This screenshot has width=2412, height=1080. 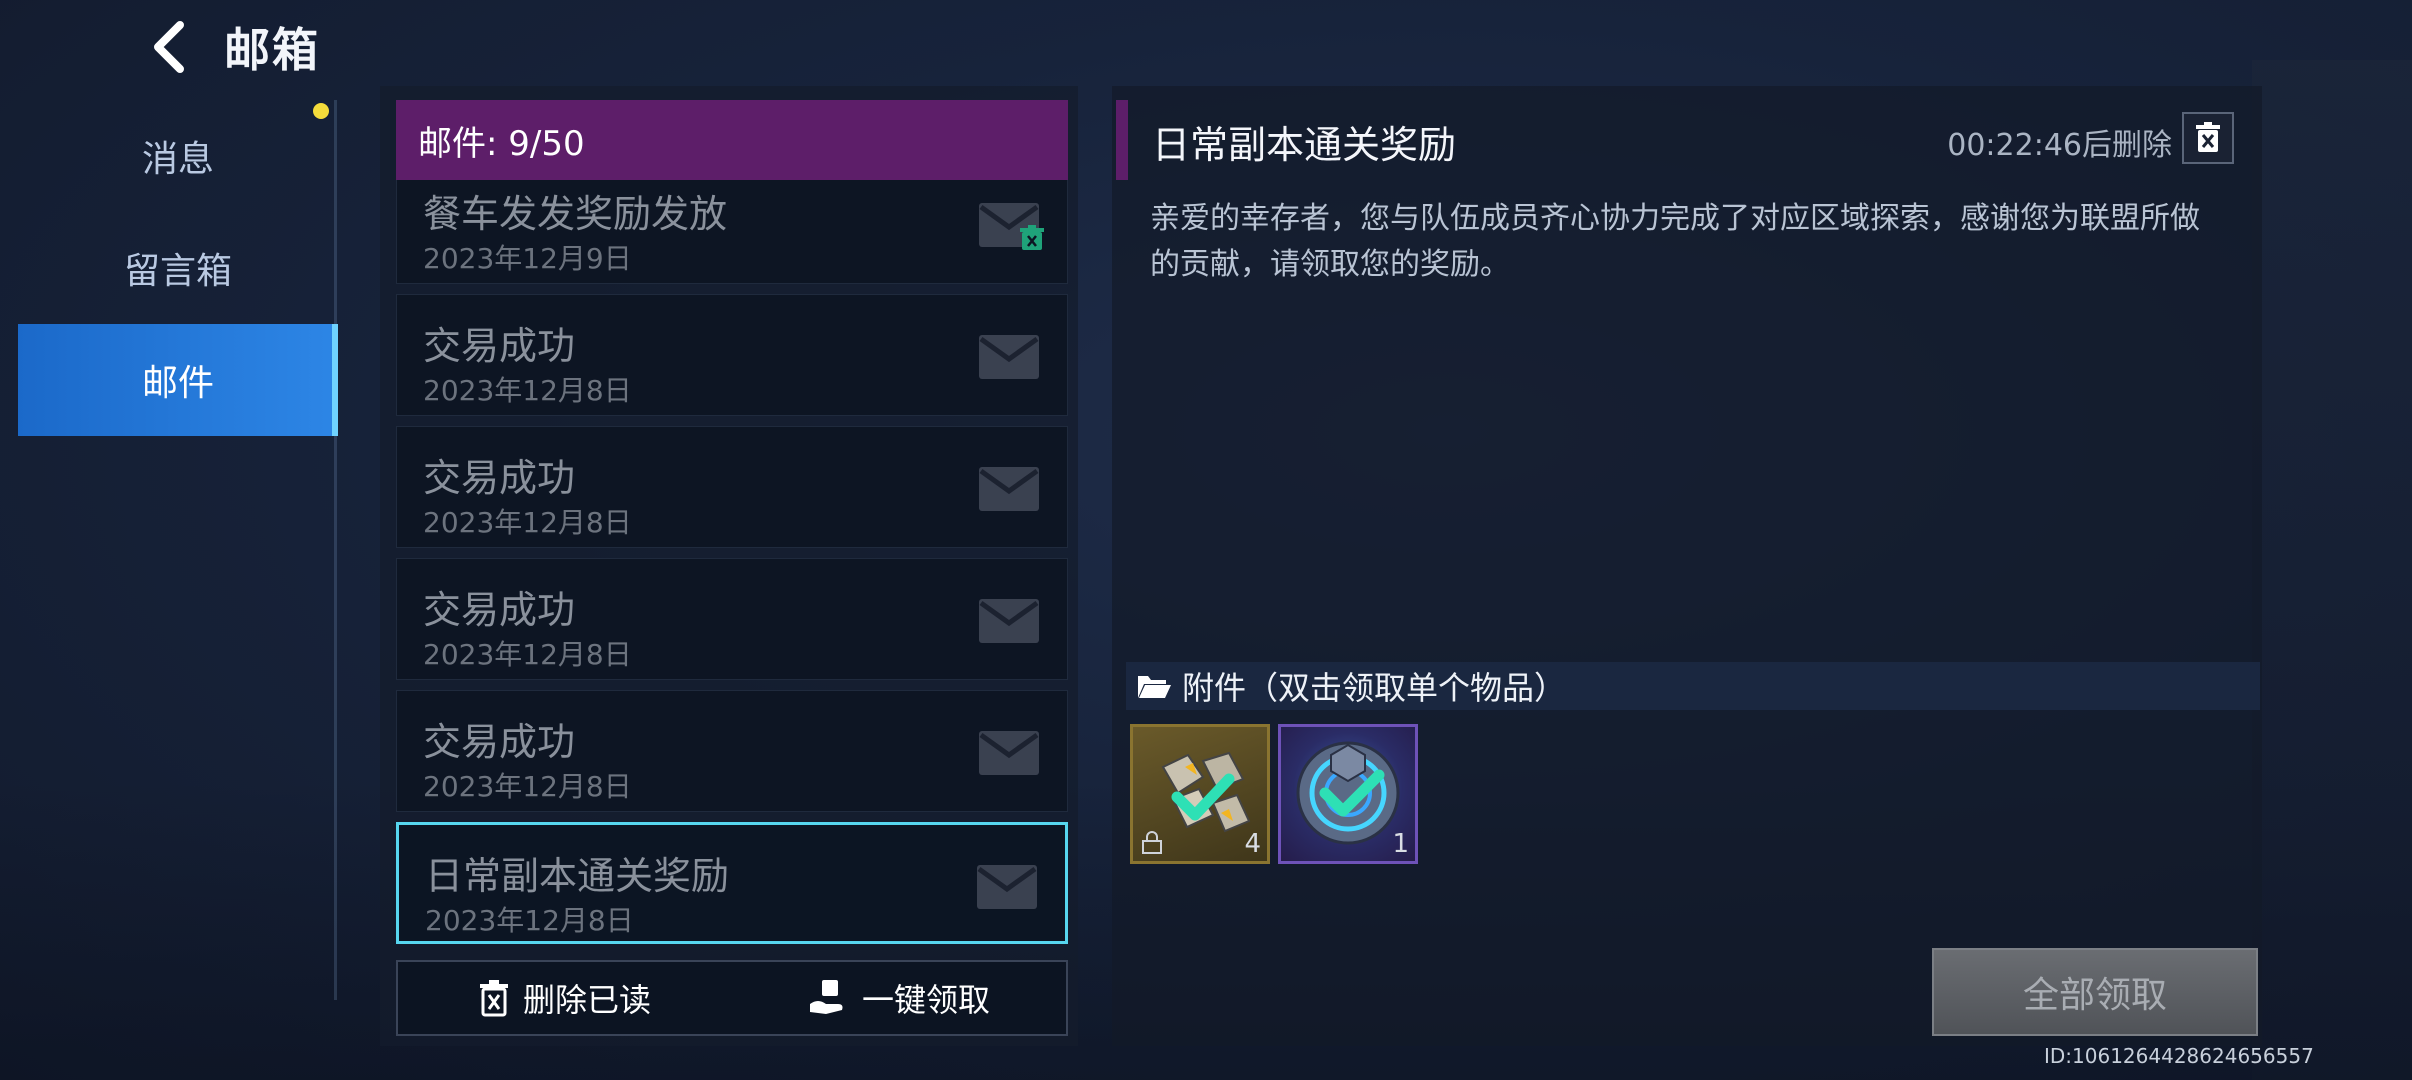 I want to click on mail-title: 日常副本通关奖励, so click(x=577, y=876).